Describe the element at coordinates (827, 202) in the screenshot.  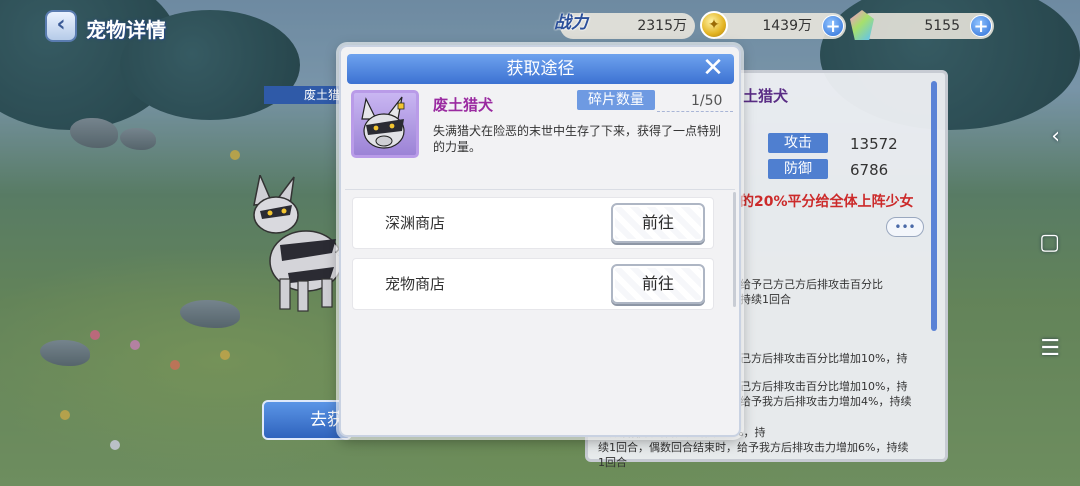
I see `skill-highlight-text: 的20%平分给全体上阵少女` at that location.